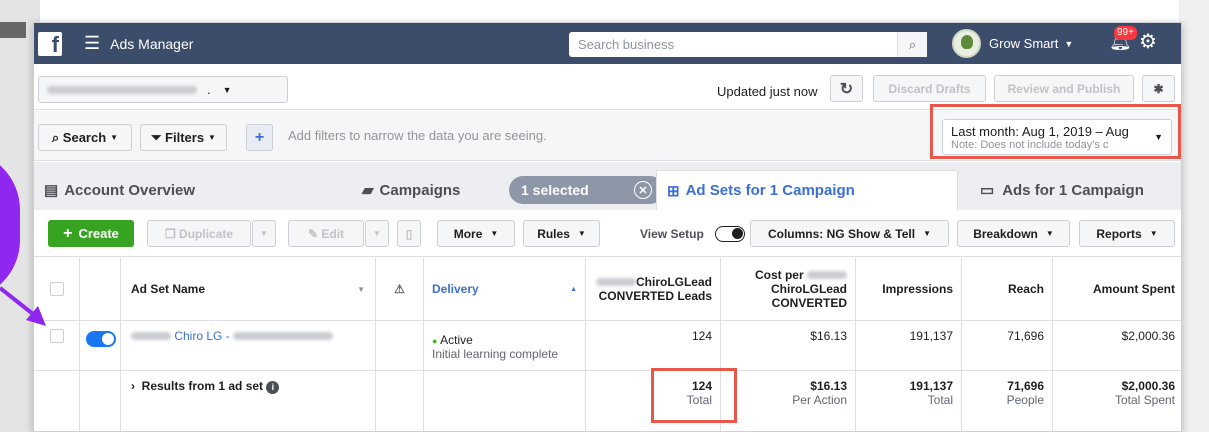  I want to click on delete-button: ▯, so click(409, 233).